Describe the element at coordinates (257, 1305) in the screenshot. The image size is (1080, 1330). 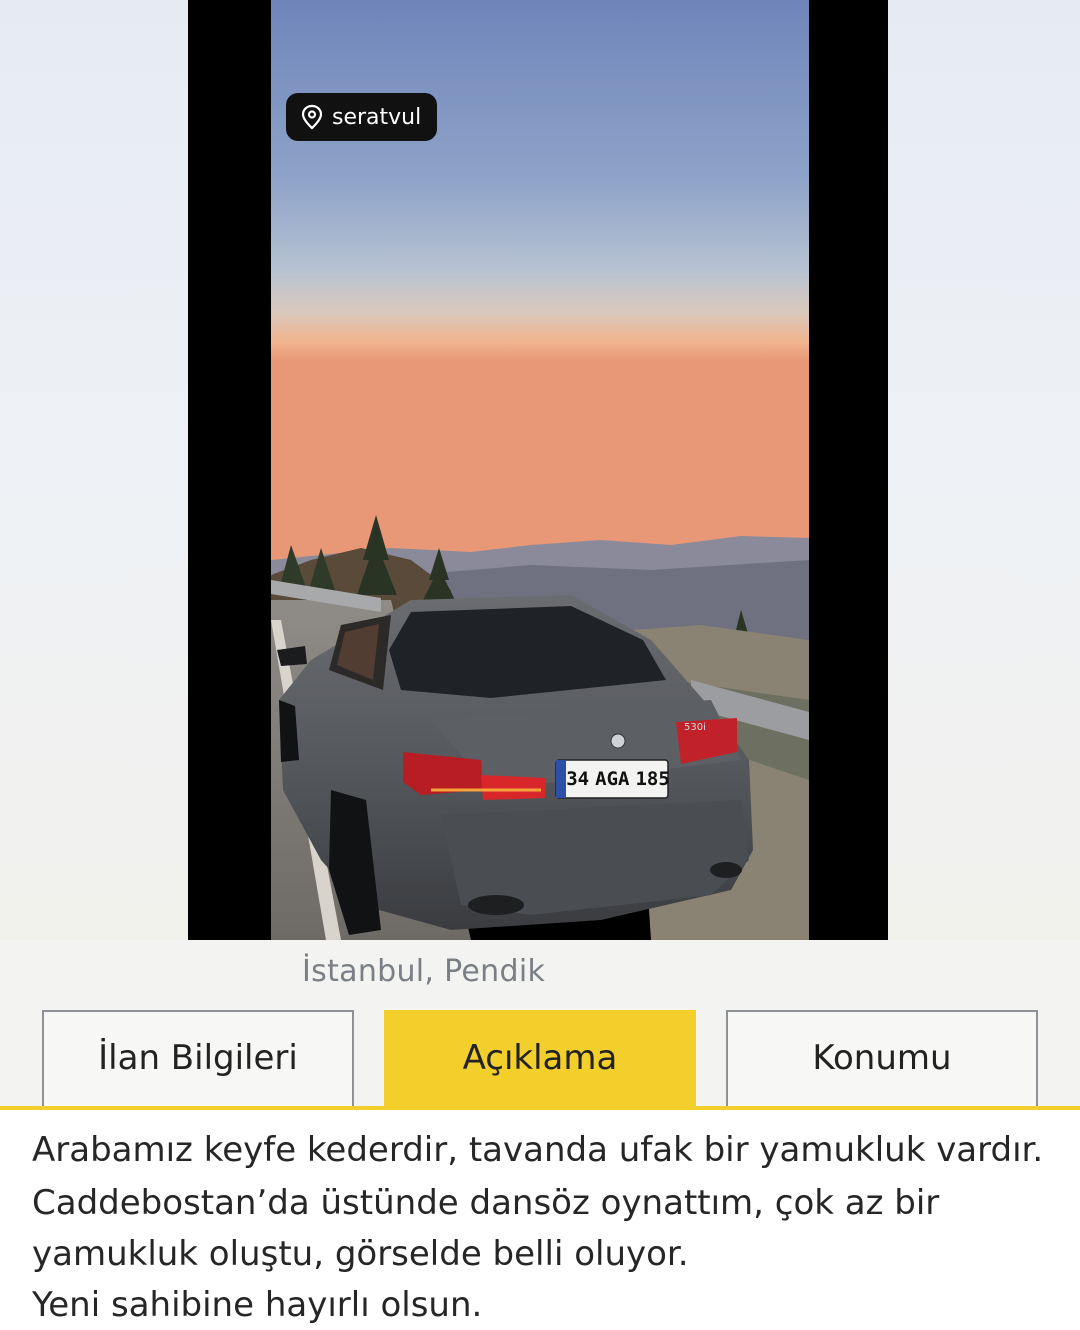
I see `description-line: Yeni sahibine hayırlı olsun.` at that location.